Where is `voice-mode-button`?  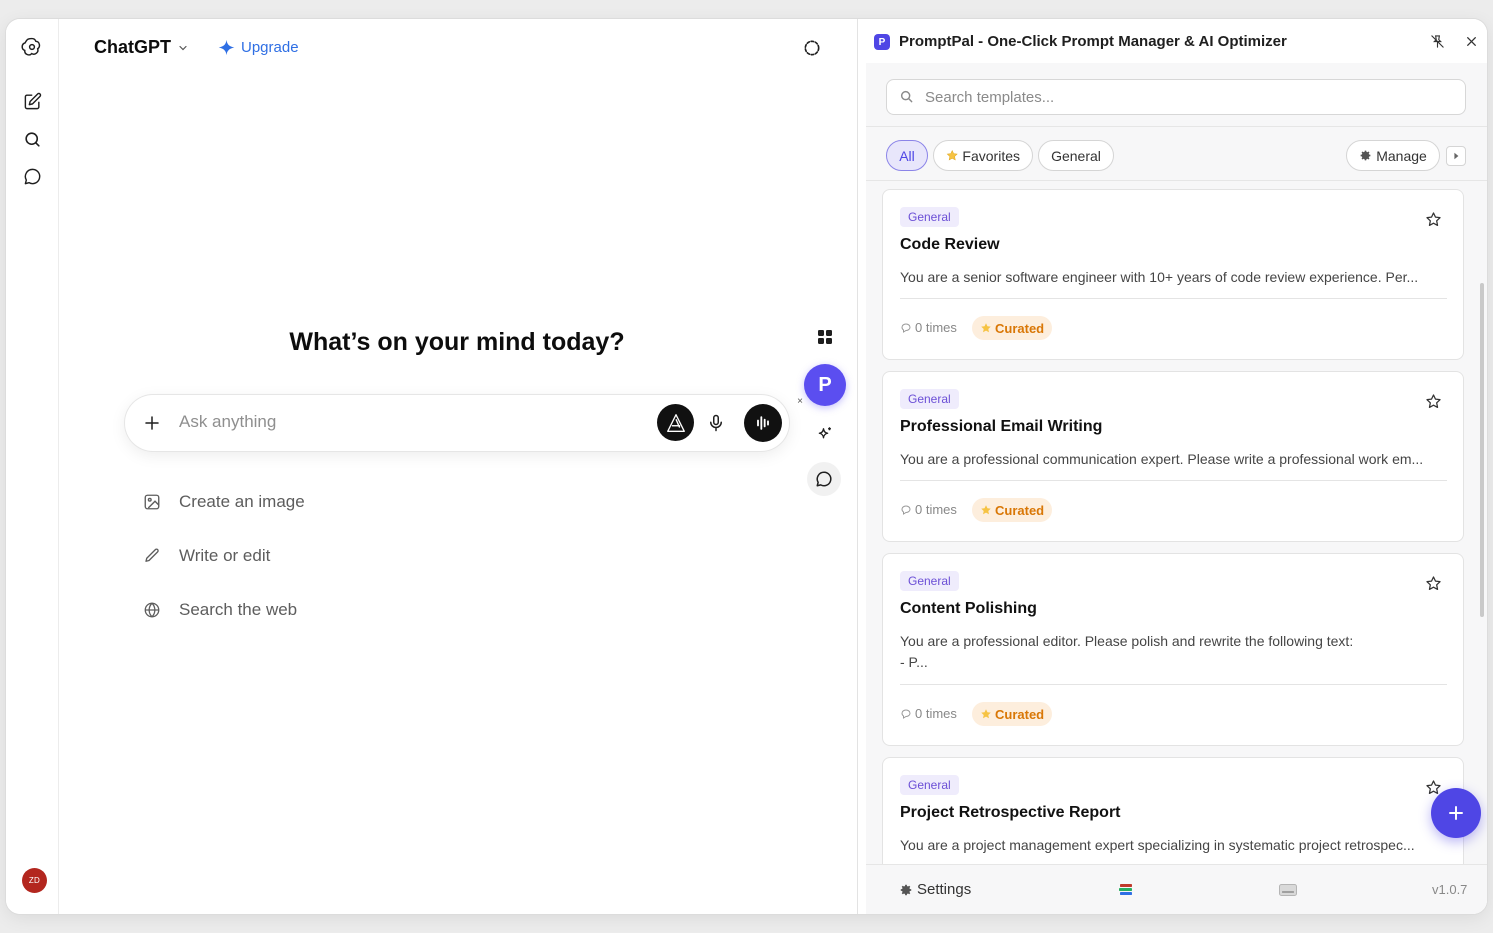
voice-mode-button is located at coordinates (763, 423).